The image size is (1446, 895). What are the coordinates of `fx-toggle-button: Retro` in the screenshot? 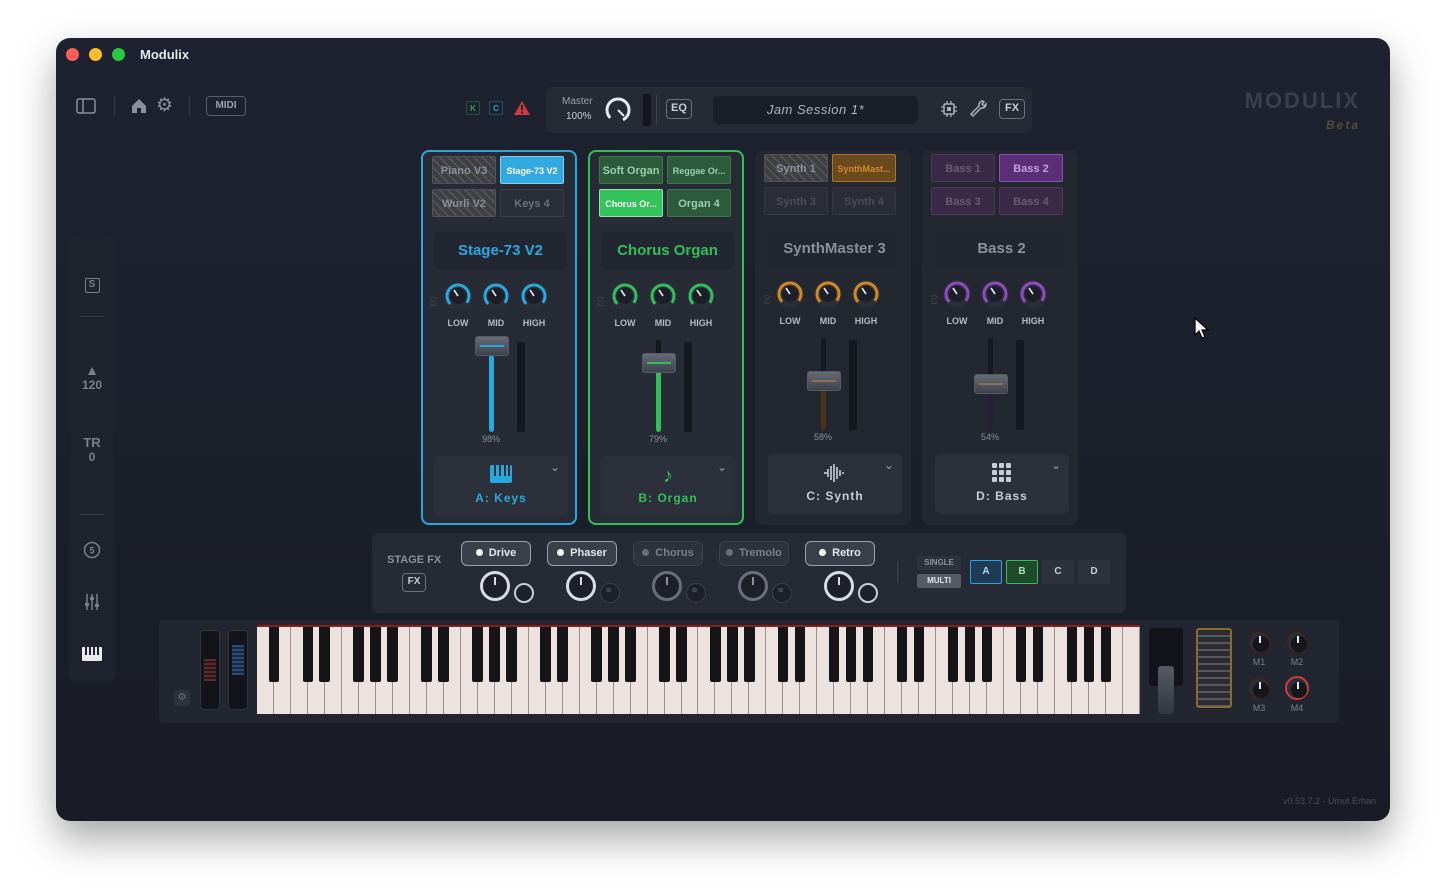 It's located at (840, 553).